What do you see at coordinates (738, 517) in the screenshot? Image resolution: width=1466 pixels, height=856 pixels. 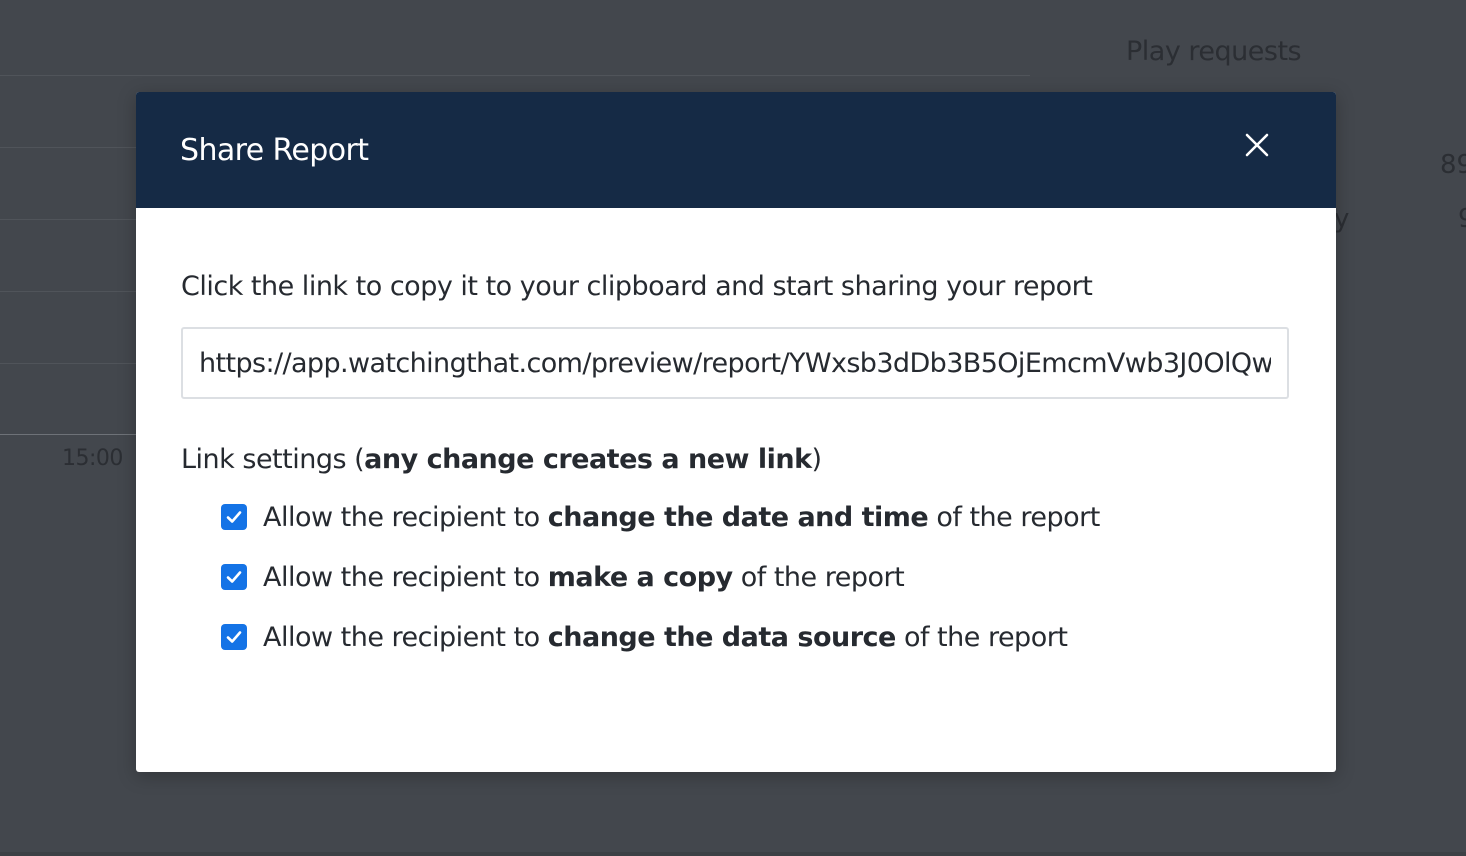 I see `option-emphasis: change the date and time` at bounding box center [738, 517].